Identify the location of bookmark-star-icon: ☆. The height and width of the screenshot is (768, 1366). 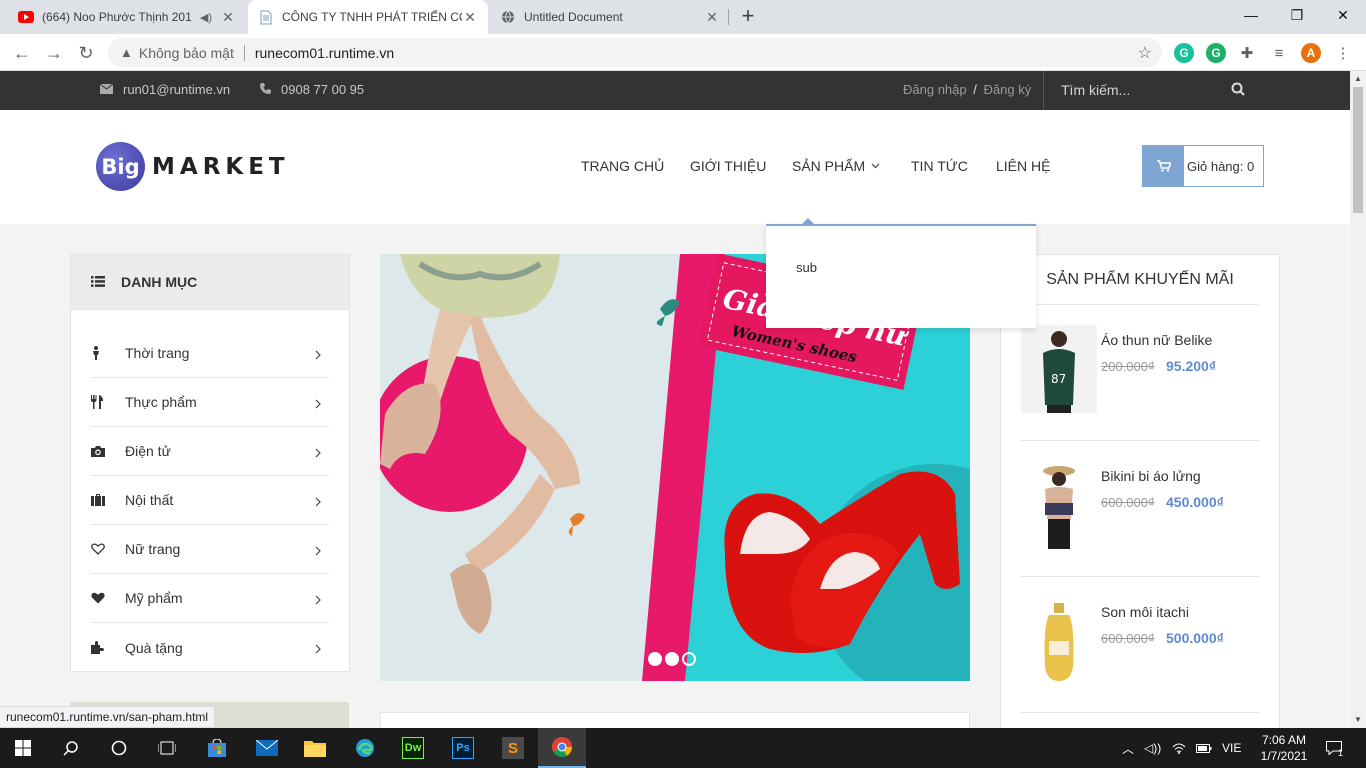
(1145, 53).